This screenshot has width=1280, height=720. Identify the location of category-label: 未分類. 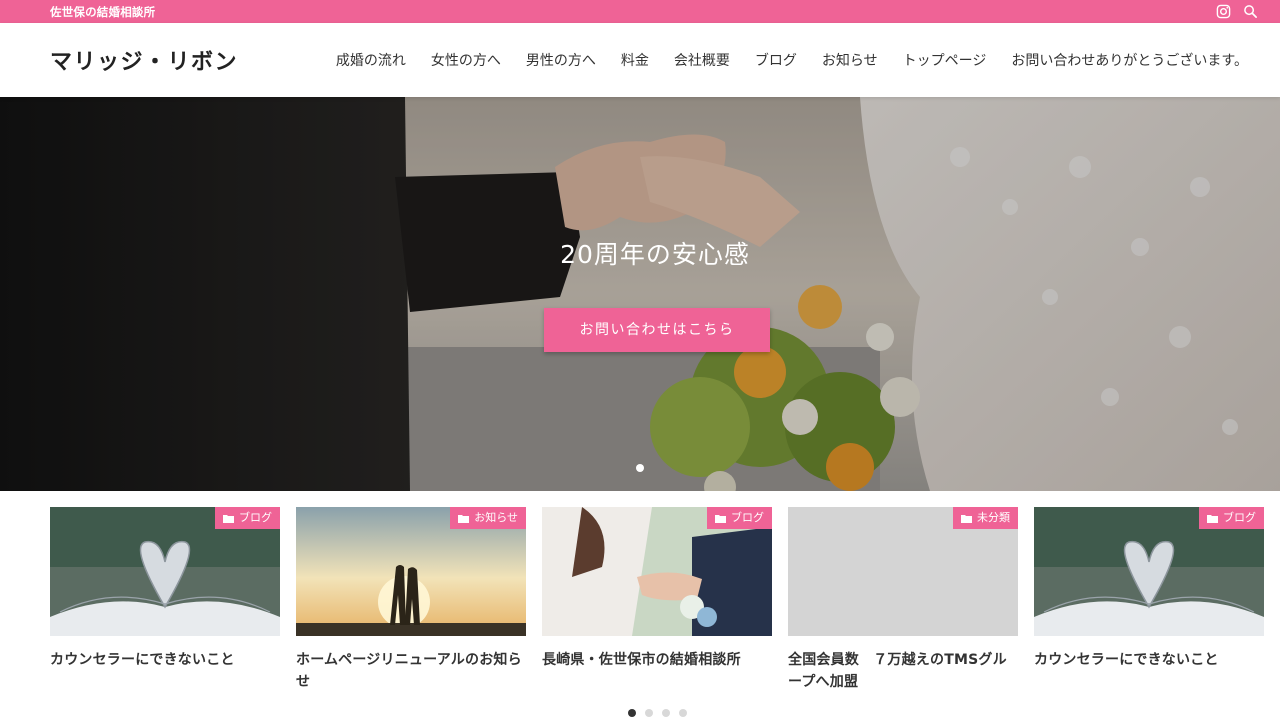
(993, 517).